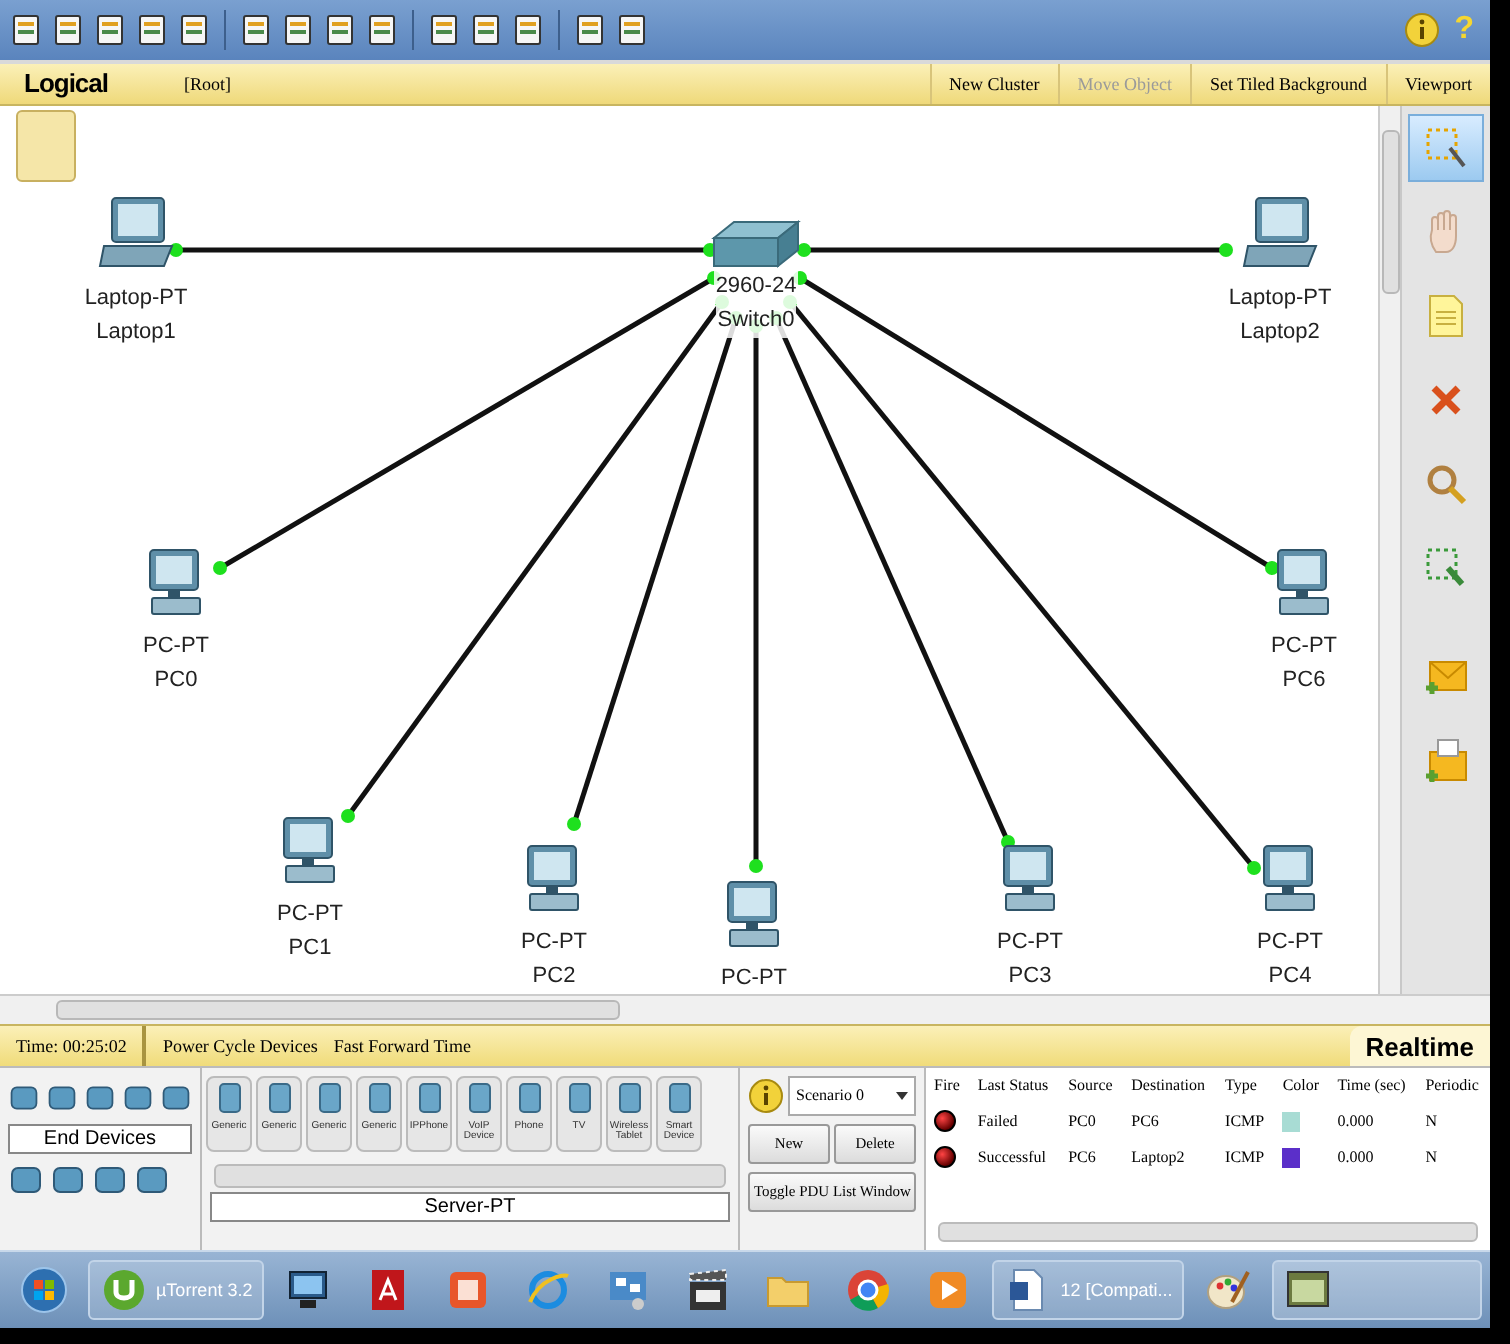  Describe the element at coordinates (44, 1290) in the screenshot. I see `windows-orb-icon` at that location.